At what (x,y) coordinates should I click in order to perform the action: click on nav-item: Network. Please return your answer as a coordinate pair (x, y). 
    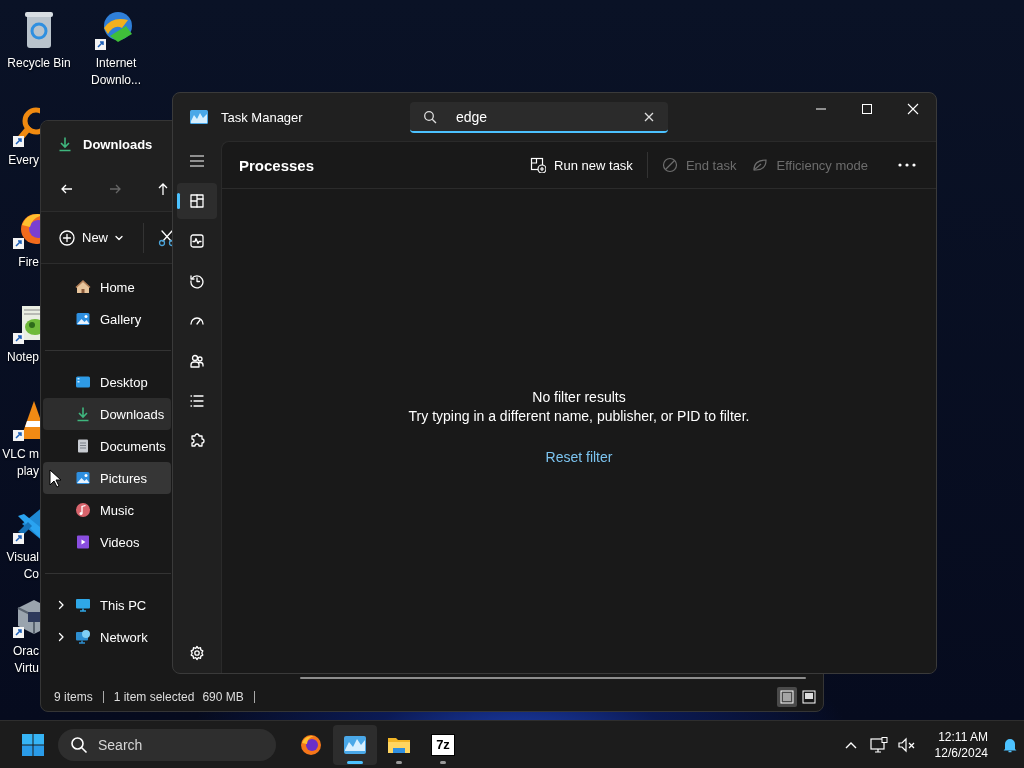
    Looking at the image, I should click on (107, 637).